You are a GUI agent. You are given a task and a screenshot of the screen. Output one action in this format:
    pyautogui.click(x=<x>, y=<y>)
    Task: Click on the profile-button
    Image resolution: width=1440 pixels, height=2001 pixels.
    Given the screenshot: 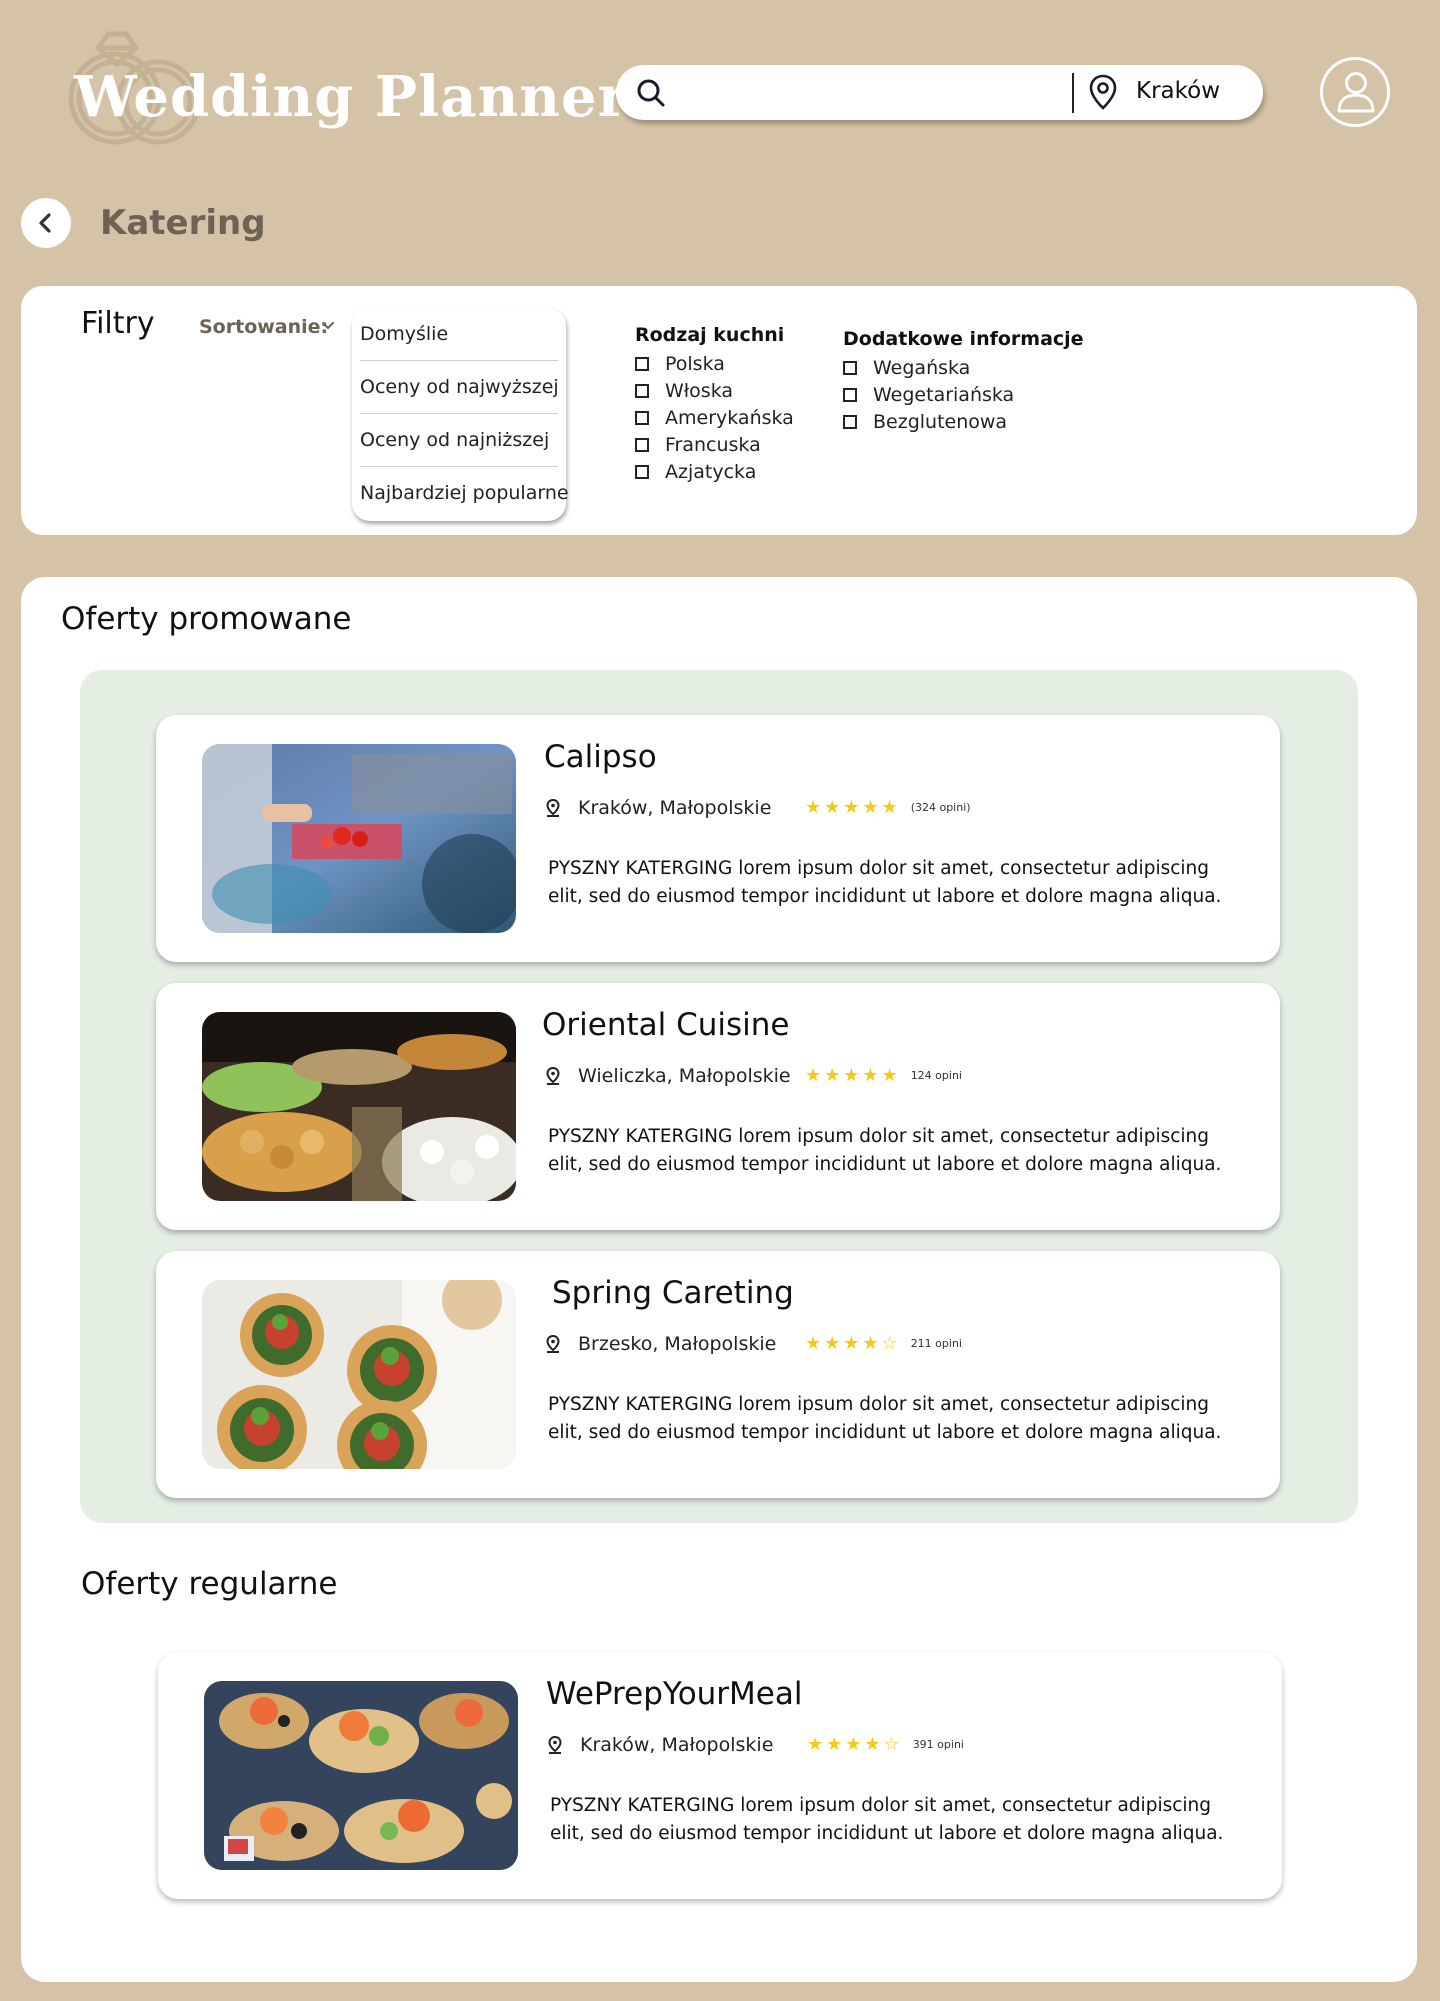 What is the action you would take?
    pyautogui.click(x=1355, y=92)
    